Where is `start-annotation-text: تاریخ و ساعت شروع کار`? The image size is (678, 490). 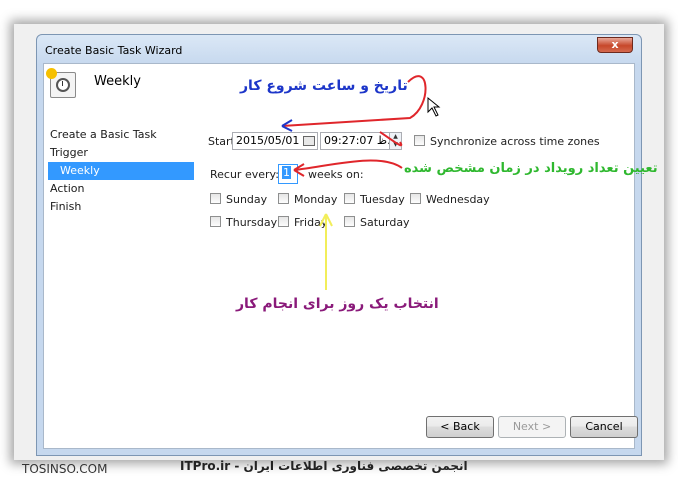 start-annotation-text: تاریخ و ساعت شروع کار is located at coordinates (324, 86).